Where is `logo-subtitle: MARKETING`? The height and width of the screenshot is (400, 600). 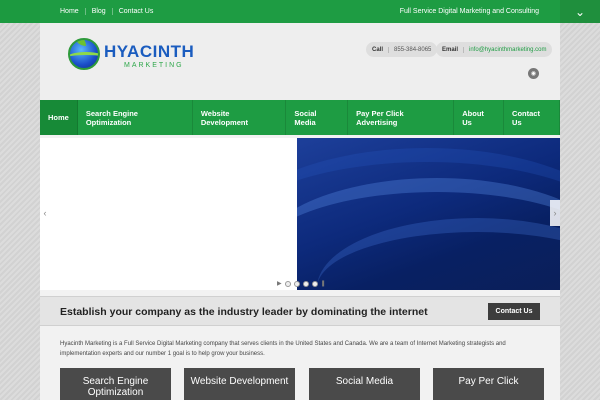
logo-subtitle: MARKETING is located at coordinates (154, 65).